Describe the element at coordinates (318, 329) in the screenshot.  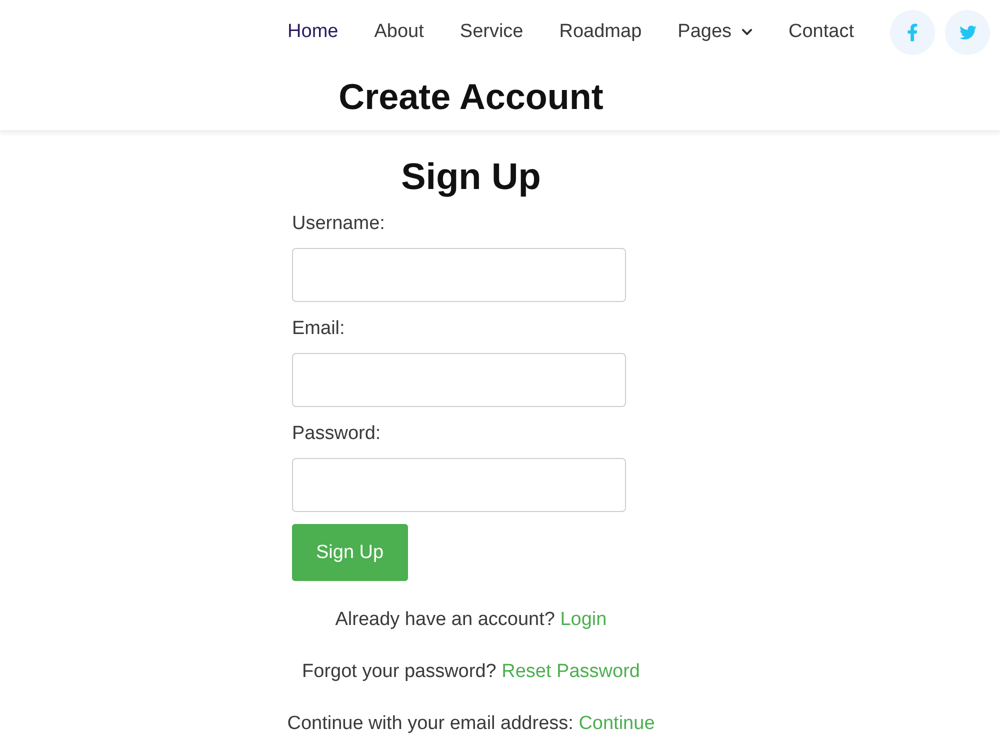
I see `field-label: Email:` at that location.